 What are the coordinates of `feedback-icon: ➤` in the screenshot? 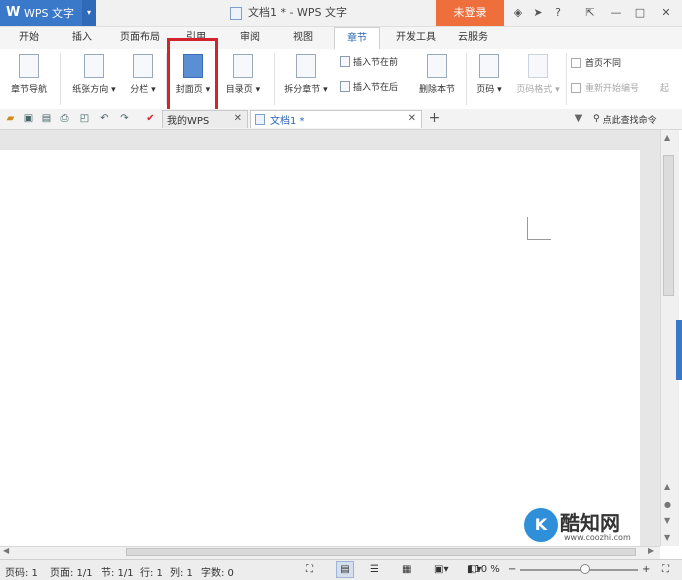 It's located at (538, 13).